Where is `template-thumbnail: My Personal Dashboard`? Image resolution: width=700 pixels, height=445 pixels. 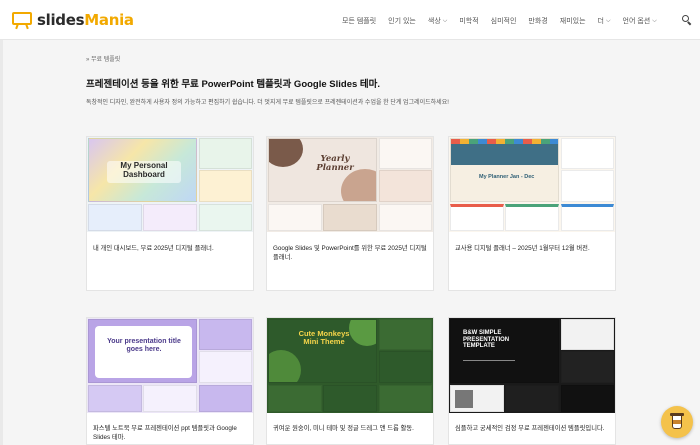
template-thumbnail: My Personal Dashboard is located at coordinates (170, 184).